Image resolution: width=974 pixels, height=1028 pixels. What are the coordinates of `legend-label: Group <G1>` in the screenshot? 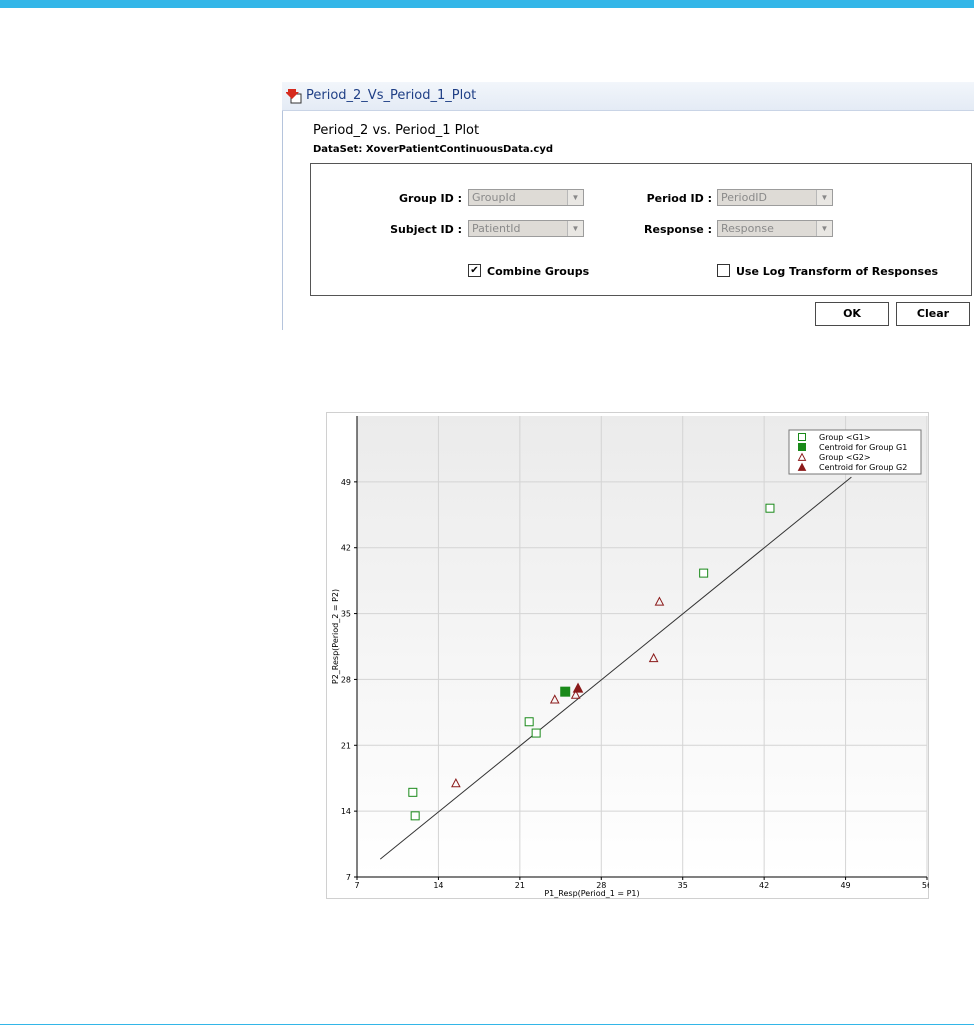 It's located at (845, 437).